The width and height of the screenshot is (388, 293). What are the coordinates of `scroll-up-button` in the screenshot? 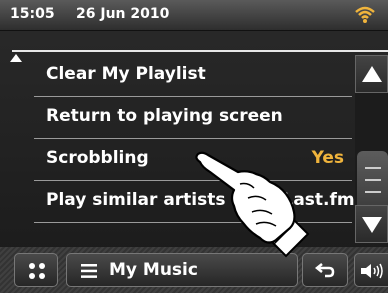 It's located at (371, 74).